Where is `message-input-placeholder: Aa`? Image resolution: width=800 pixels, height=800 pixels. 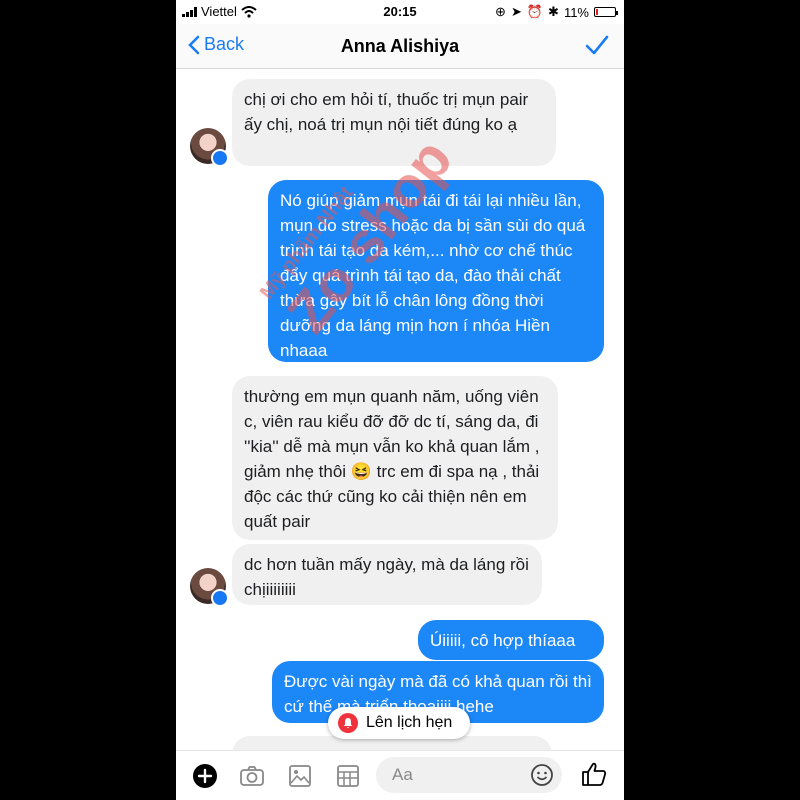 message-input-placeholder: Aa is located at coordinates (402, 774).